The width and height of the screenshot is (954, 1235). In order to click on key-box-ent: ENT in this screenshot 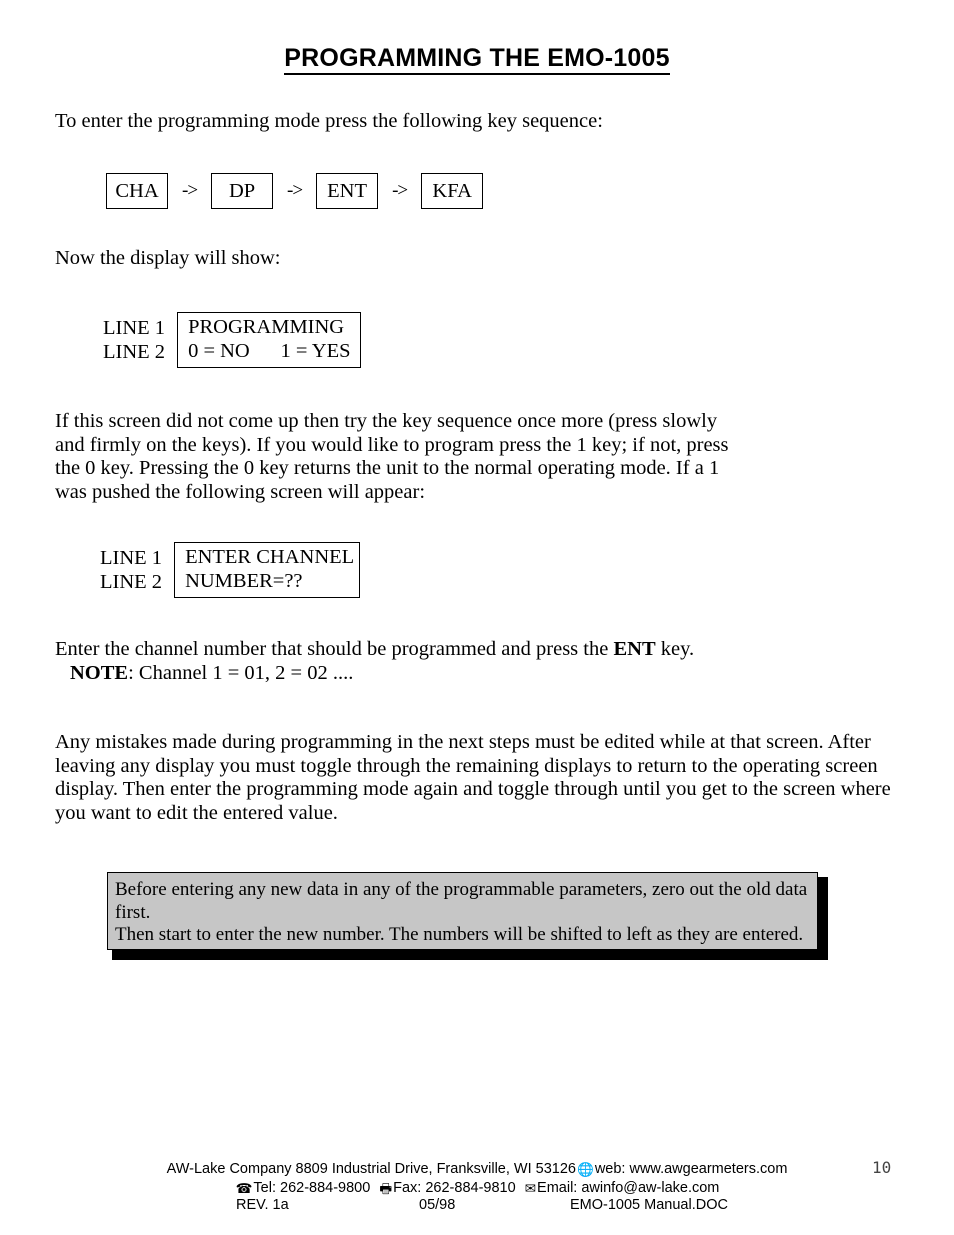, I will do `click(347, 191)`.